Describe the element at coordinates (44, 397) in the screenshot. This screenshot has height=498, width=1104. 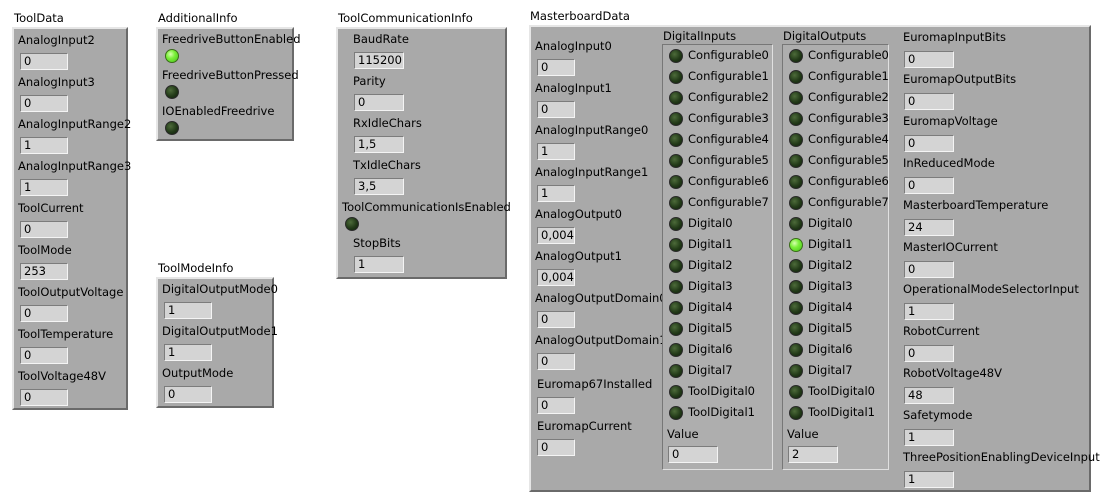
I see `tool-voltage48-v-field: 0` at that location.